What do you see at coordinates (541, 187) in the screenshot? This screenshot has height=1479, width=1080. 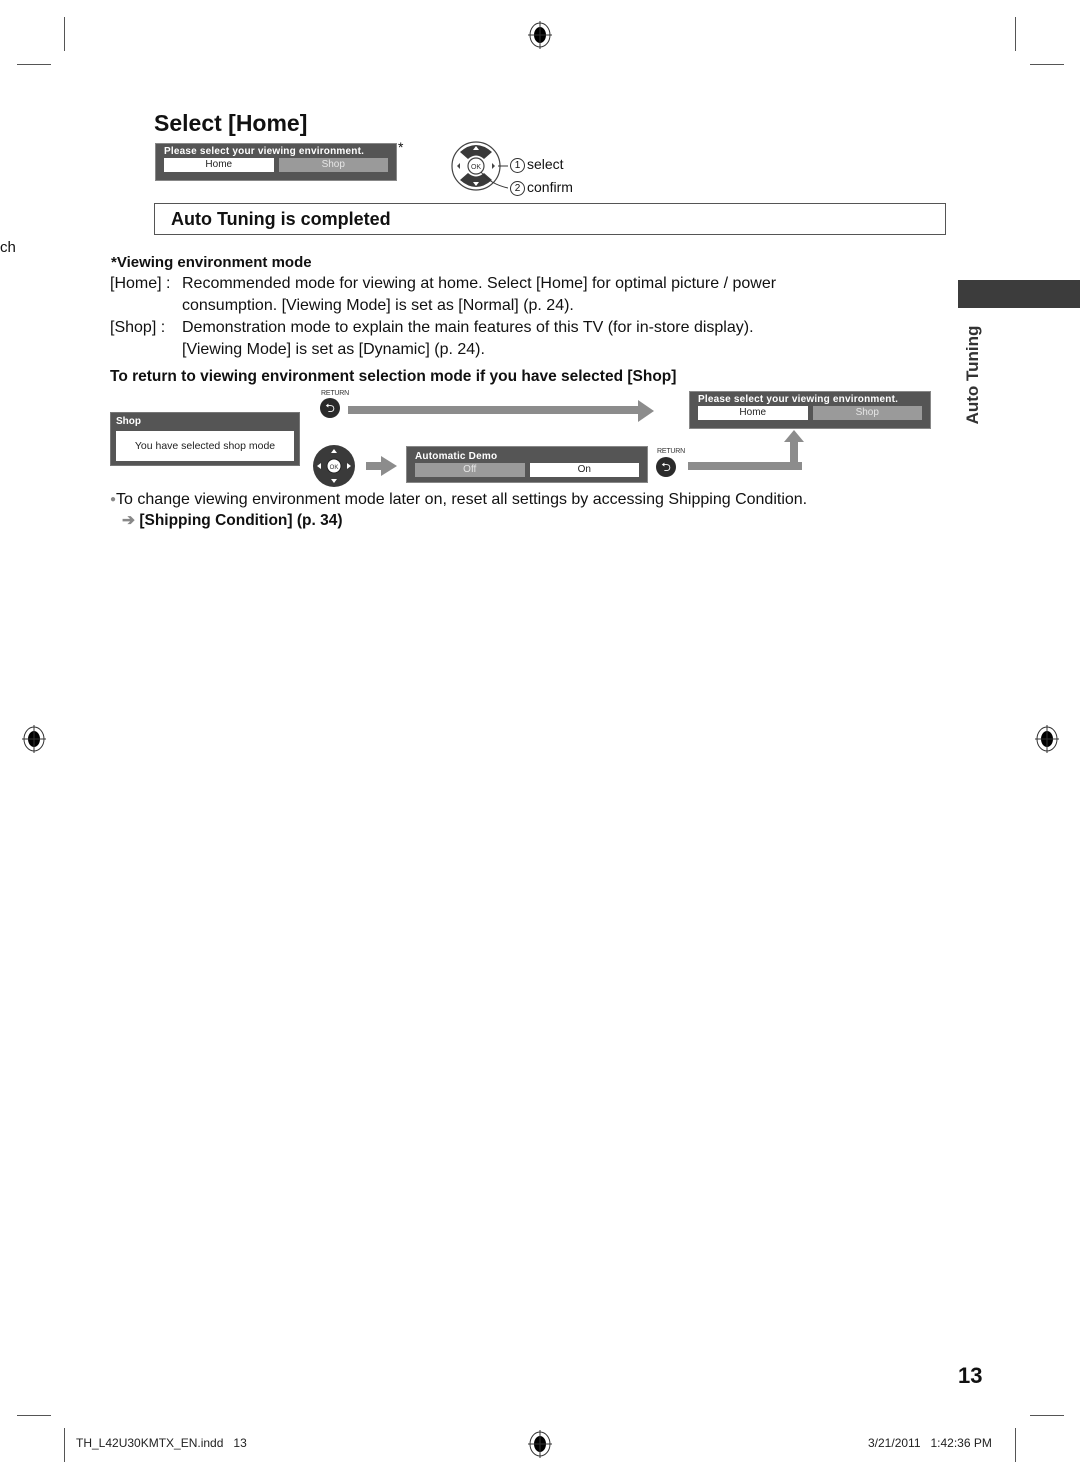 I see `step-confirm: 2 confirm` at bounding box center [541, 187].